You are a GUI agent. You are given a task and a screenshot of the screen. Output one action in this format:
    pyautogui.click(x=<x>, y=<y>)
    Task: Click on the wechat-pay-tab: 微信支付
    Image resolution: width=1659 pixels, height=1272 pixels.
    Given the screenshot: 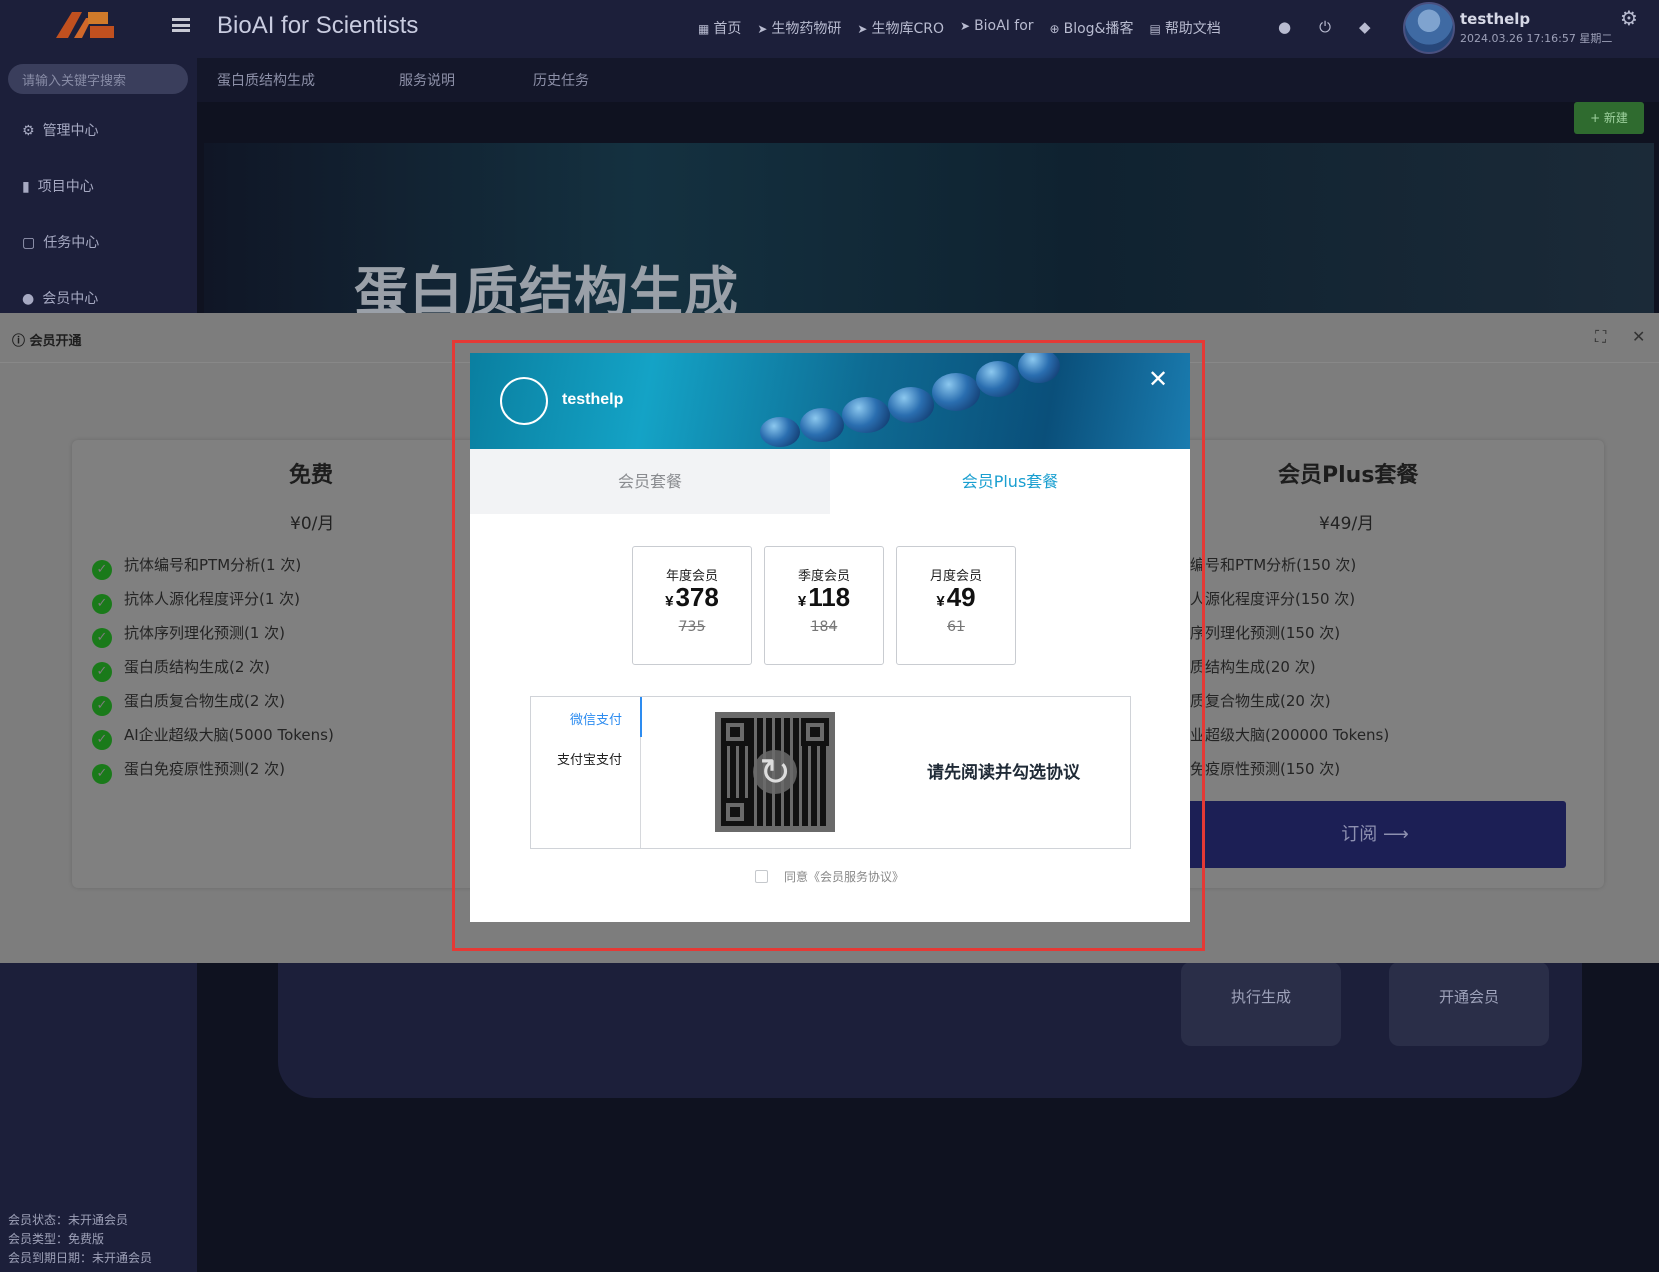 What is the action you would take?
    pyautogui.click(x=596, y=718)
    